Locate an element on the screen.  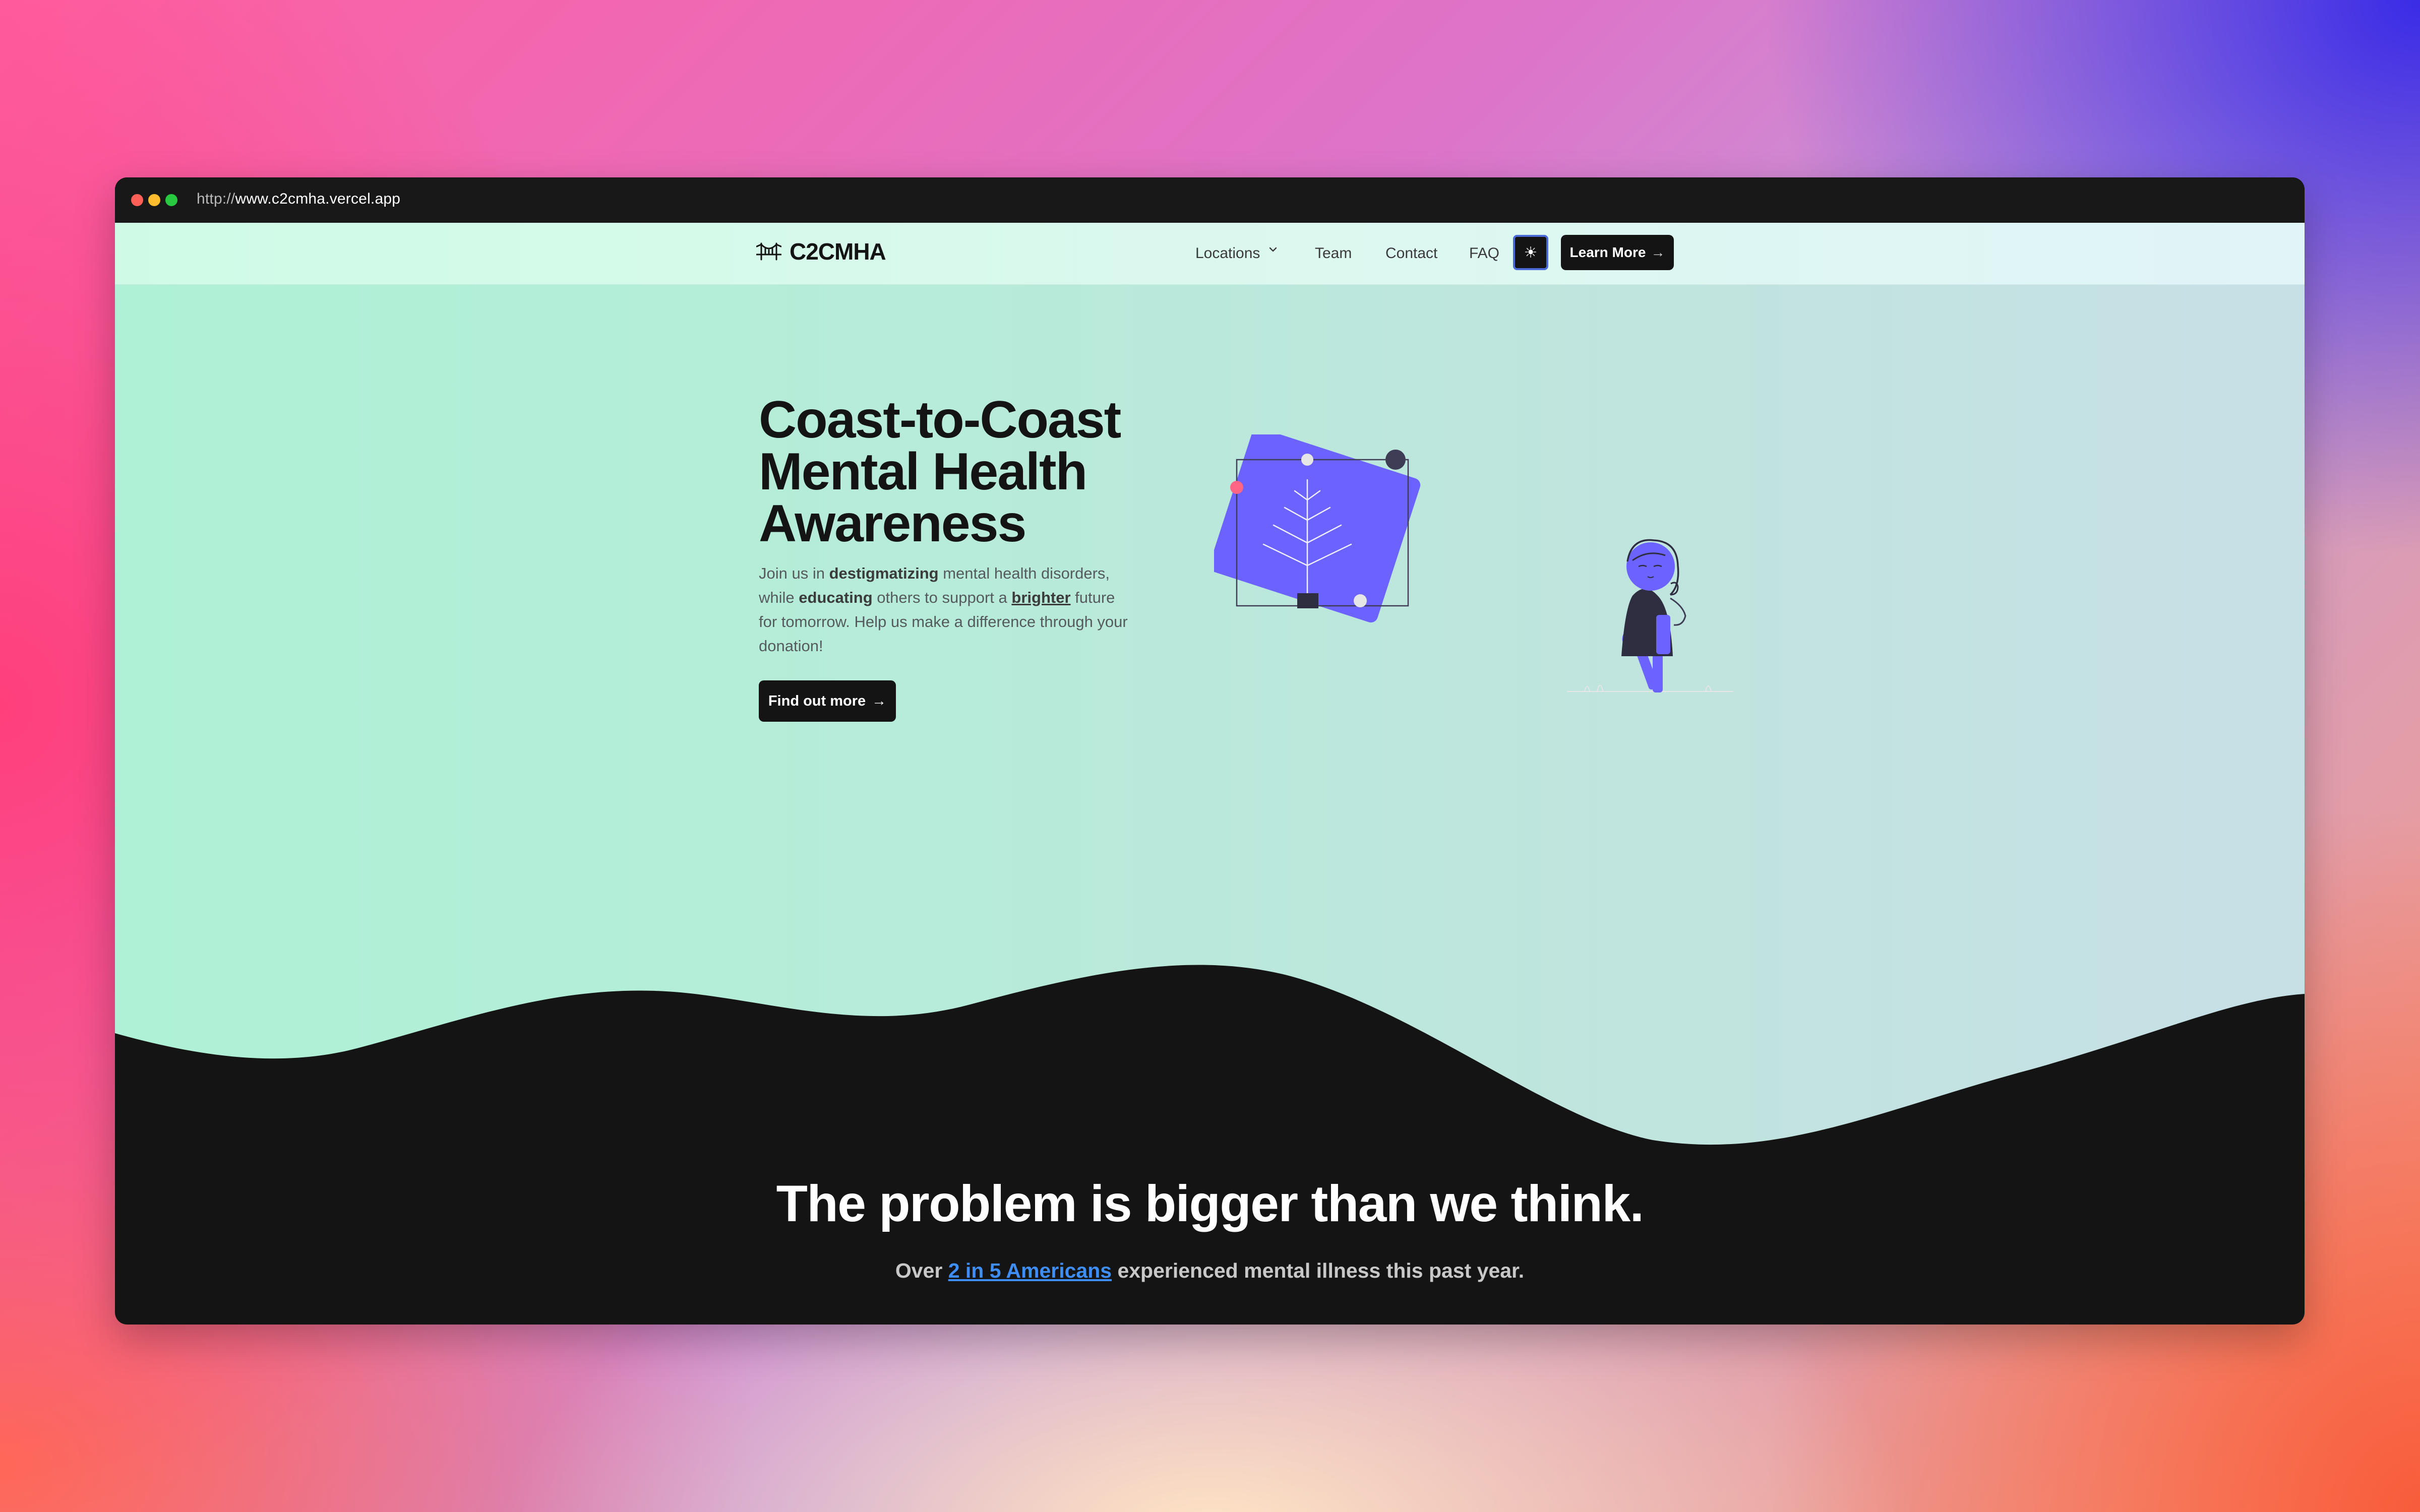
url-protocol: http:// is located at coordinates (216, 199).